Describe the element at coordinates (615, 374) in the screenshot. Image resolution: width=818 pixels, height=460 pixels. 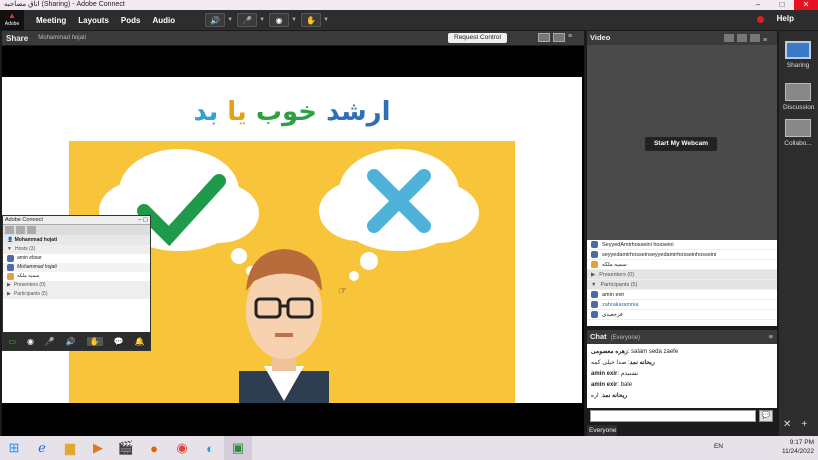
I see `chat-message: amin exir: نشنیدم` at that location.